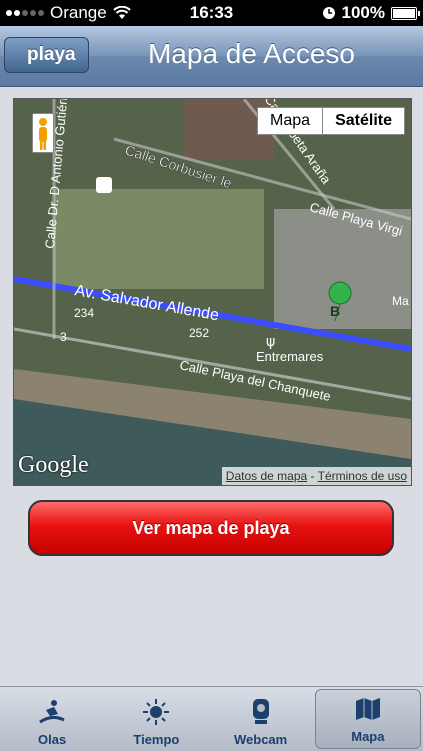 The width and height of the screenshot is (423, 751). I want to click on street-view-icon, so click(43, 133).